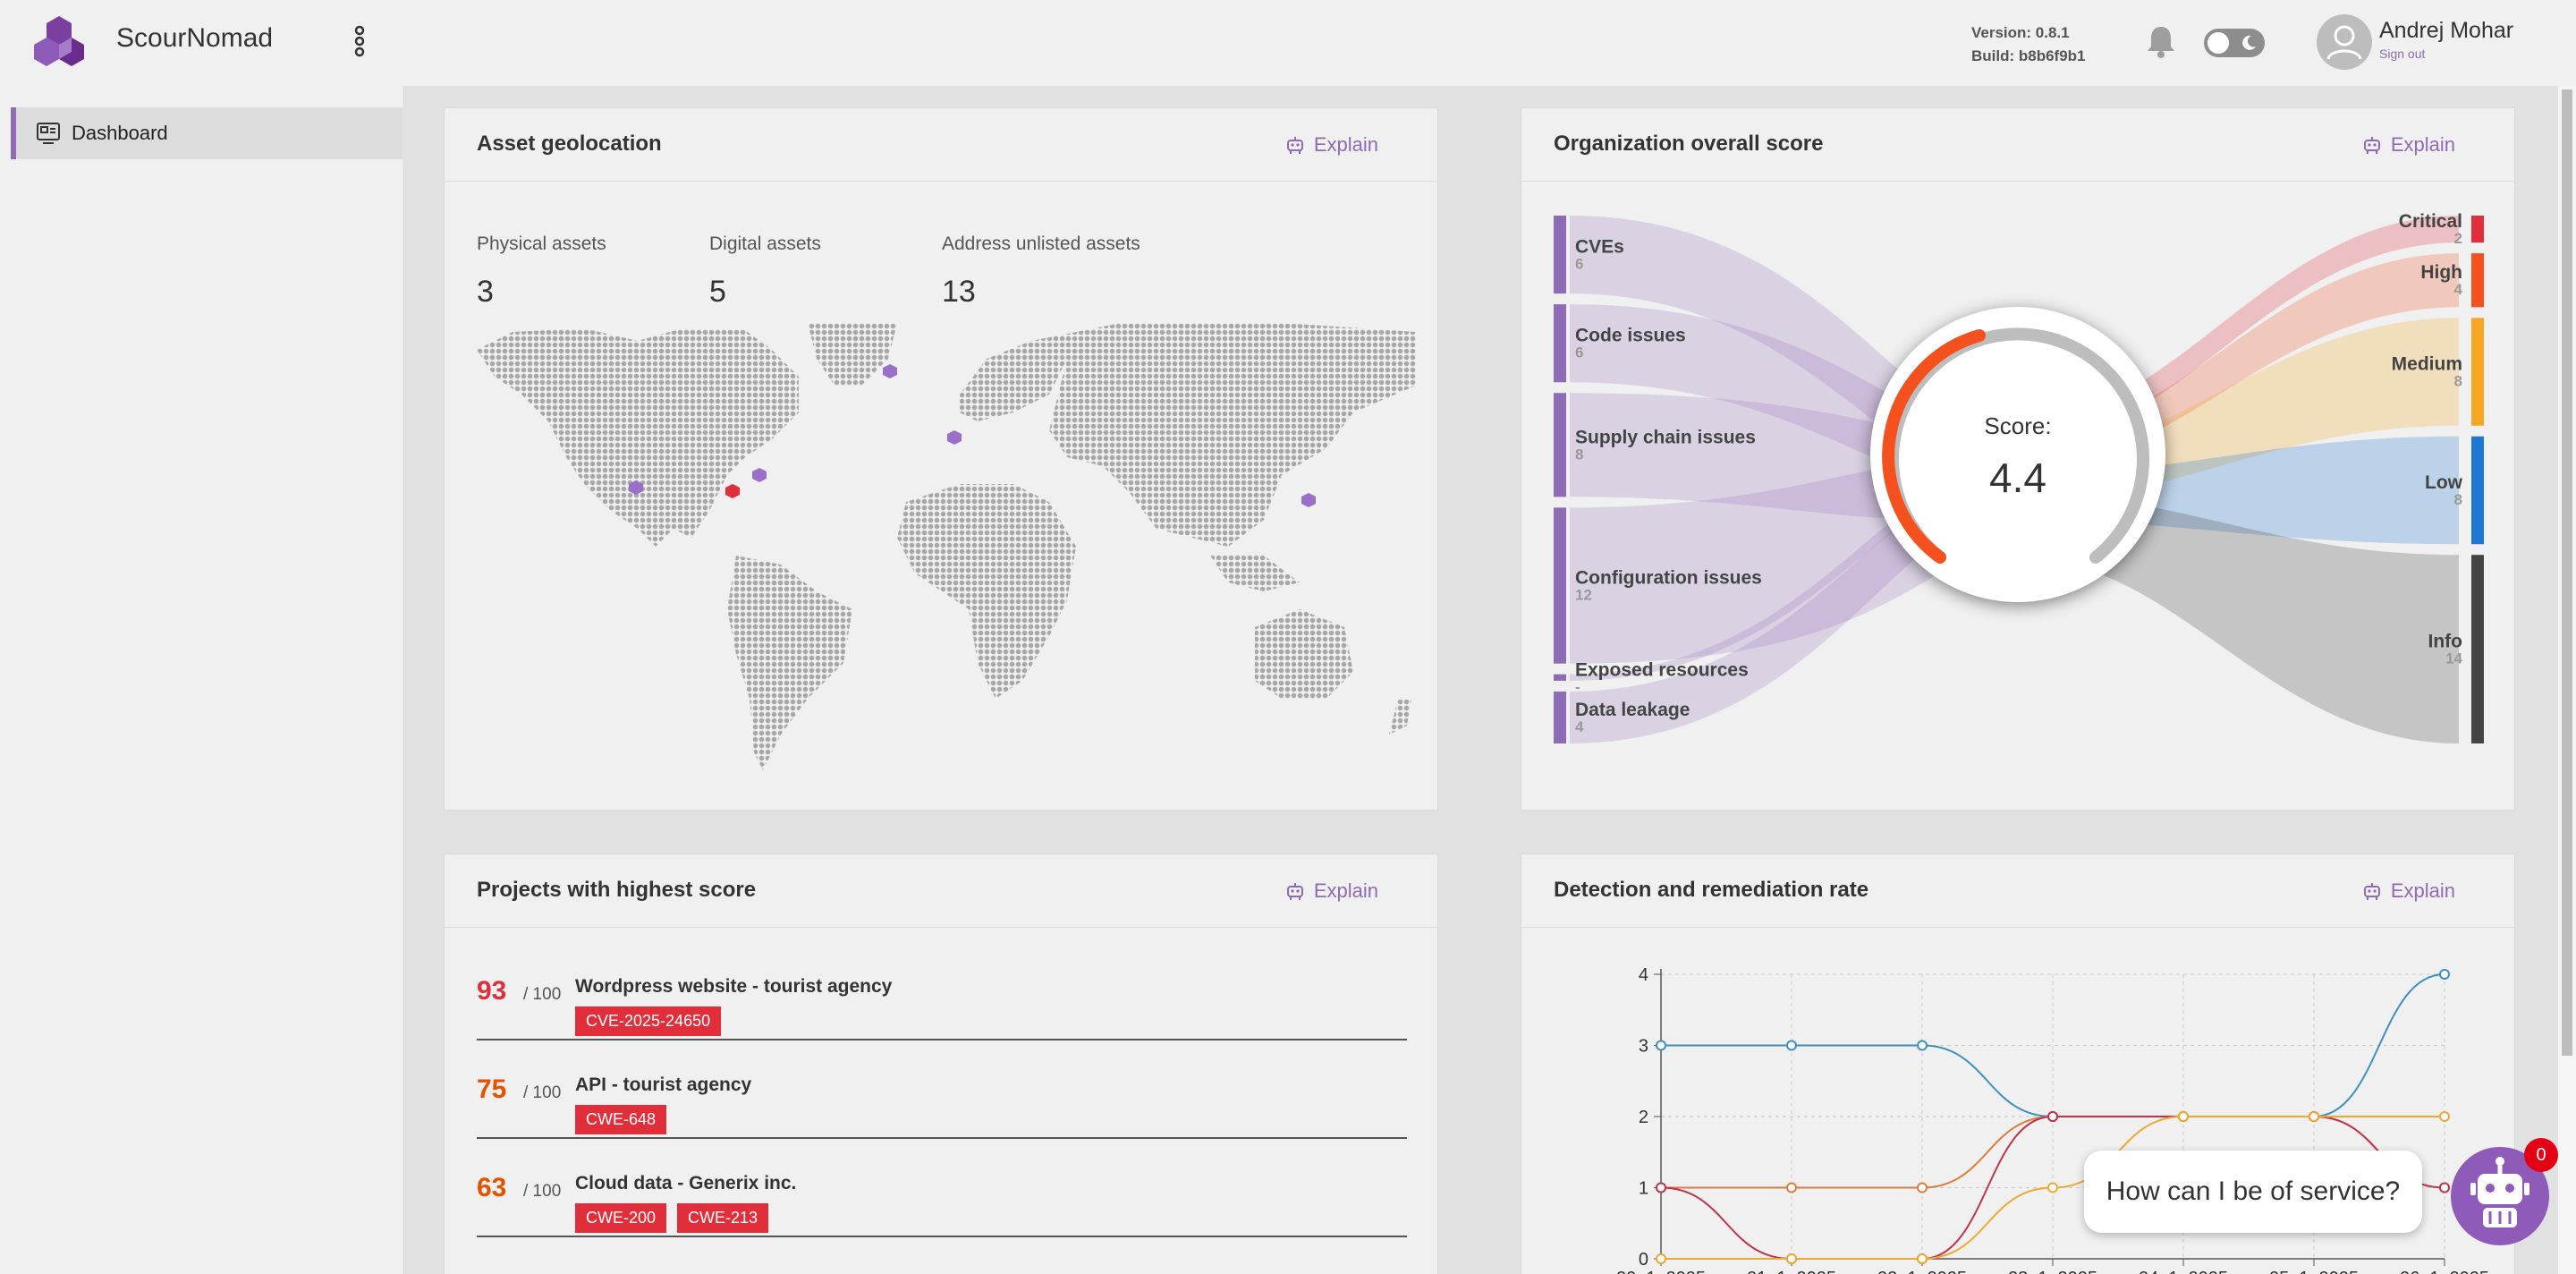 The width and height of the screenshot is (2576, 1274). What do you see at coordinates (1643, 1047) in the screenshot?
I see `y-tick-label: 3` at bounding box center [1643, 1047].